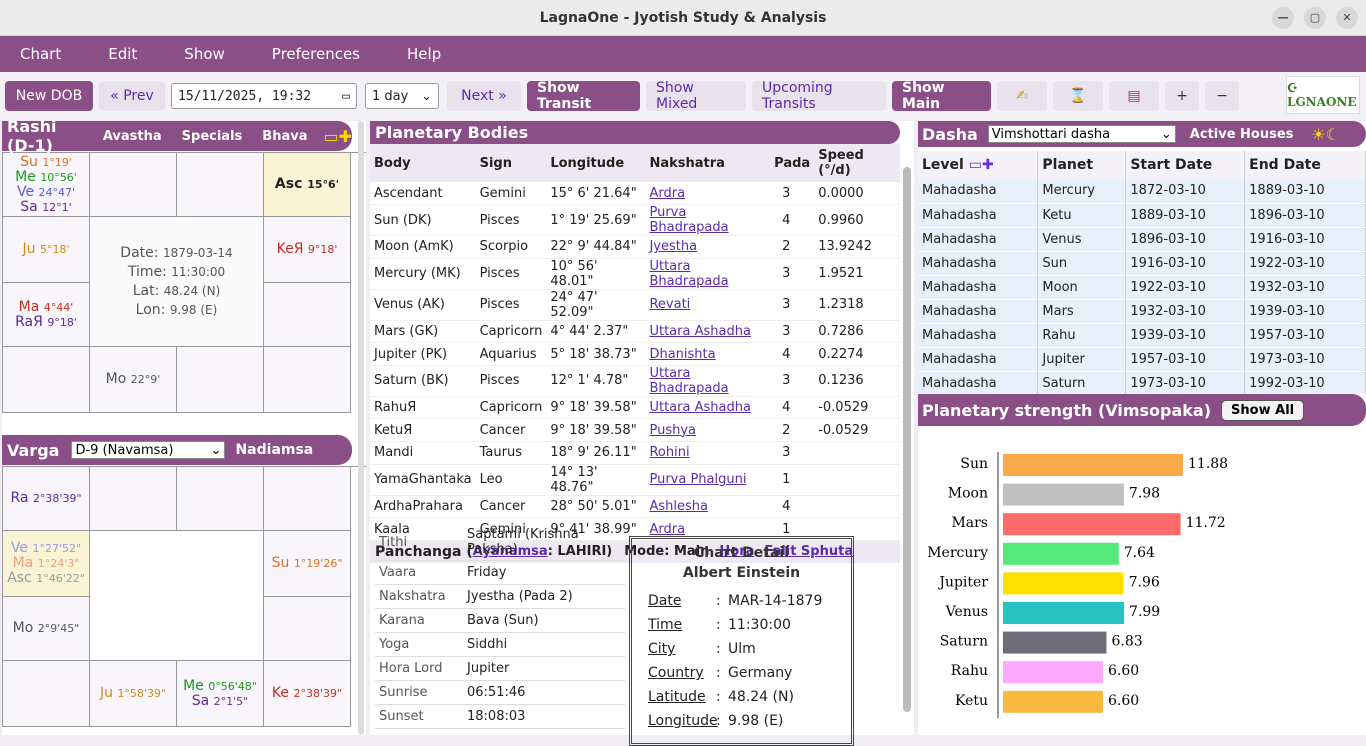 The width and height of the screenshot is (1366, 746). I want to click on zoom-in-button: +, so click(1182, 96).